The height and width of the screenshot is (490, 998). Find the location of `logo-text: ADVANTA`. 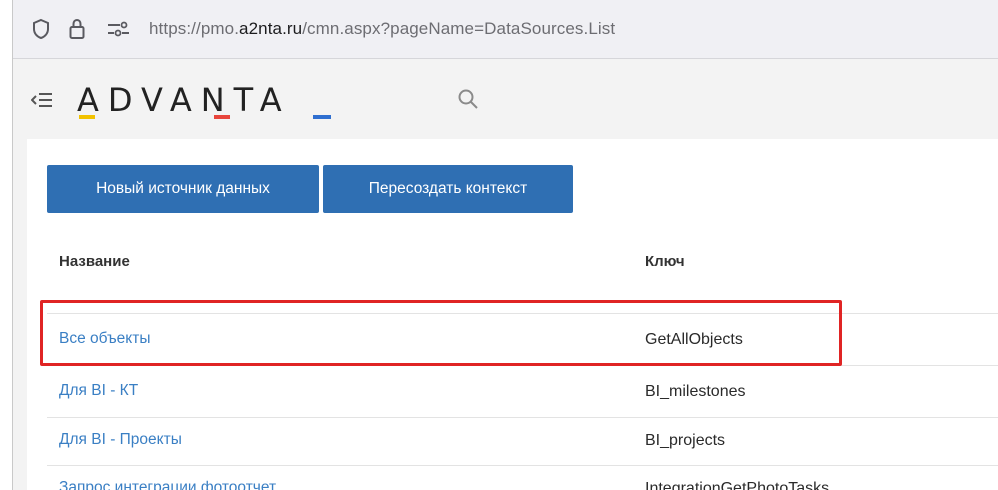

logo-text: ADVANTA is located at coordinates (184, 100).